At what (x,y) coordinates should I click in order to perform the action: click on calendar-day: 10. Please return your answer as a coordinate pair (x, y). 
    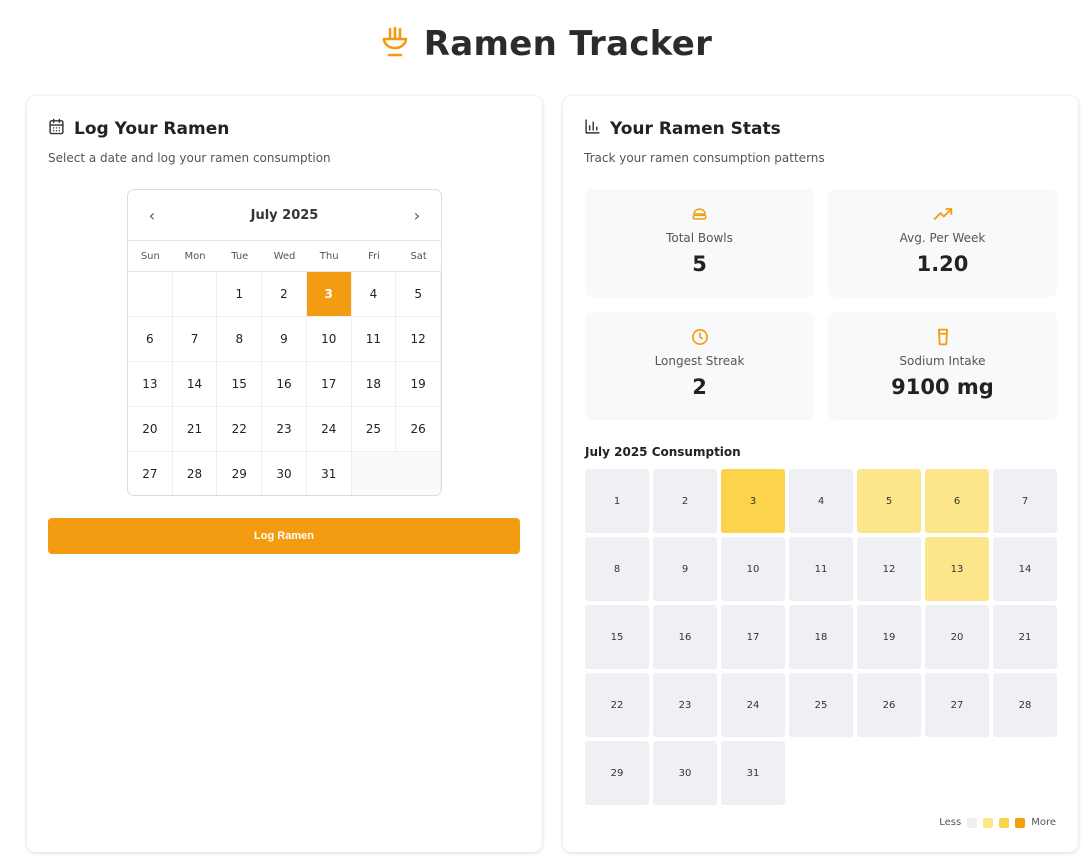
    Looking at the image, I should click on (329, 339).